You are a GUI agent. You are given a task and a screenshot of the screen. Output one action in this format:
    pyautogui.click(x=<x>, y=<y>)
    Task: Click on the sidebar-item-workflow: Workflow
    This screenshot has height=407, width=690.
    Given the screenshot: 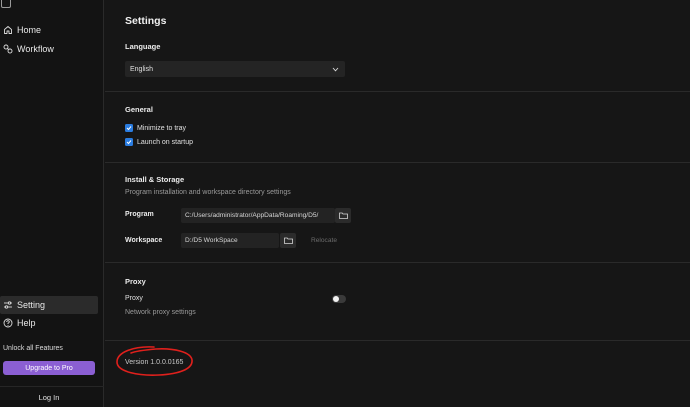 What is the action you would take?
    pyautogui.click(x=27, y=49)
    